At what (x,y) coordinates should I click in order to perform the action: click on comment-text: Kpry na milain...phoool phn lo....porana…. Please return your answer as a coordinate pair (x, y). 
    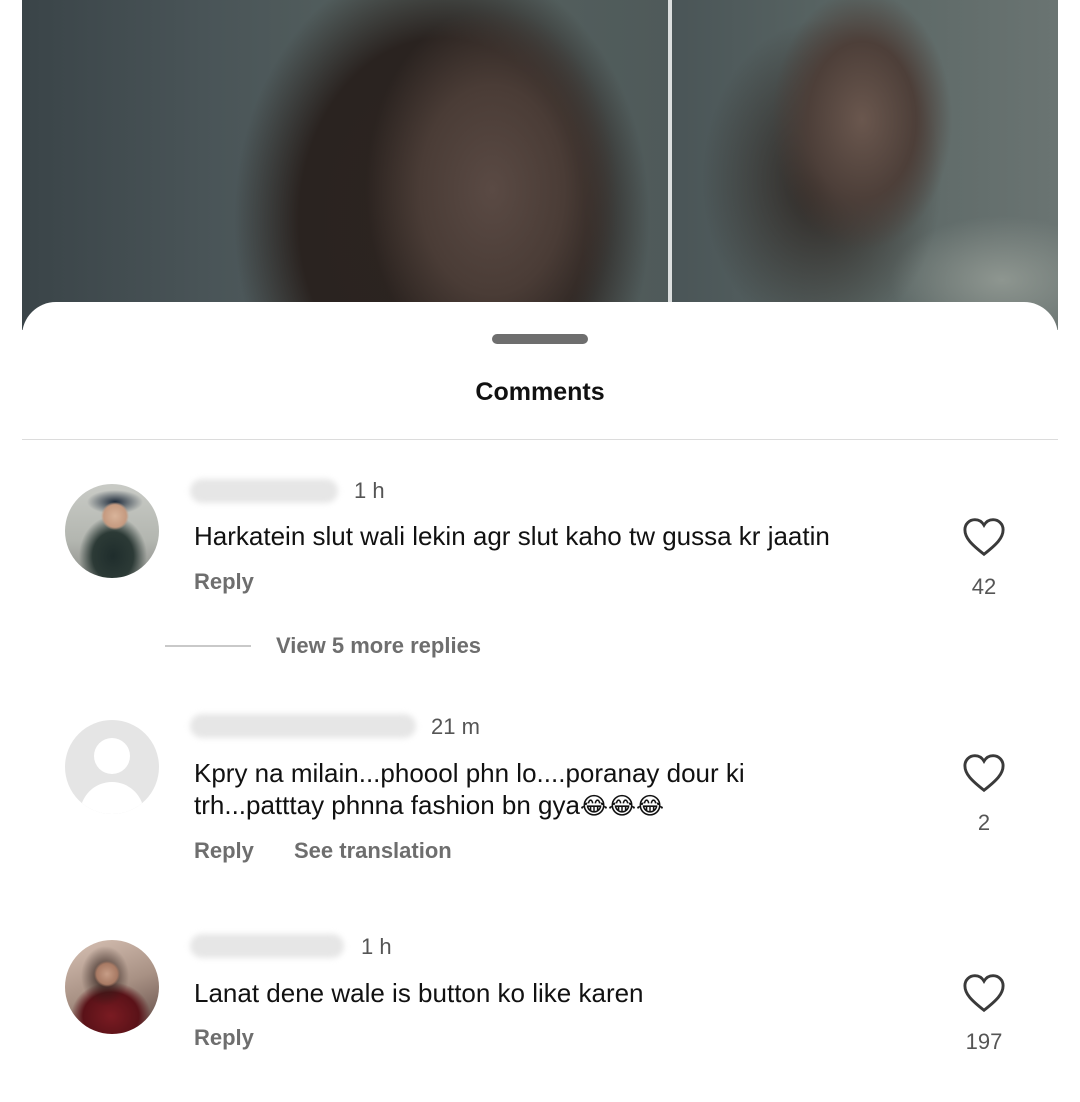
    Looking at the image, I should click on (564, 790).